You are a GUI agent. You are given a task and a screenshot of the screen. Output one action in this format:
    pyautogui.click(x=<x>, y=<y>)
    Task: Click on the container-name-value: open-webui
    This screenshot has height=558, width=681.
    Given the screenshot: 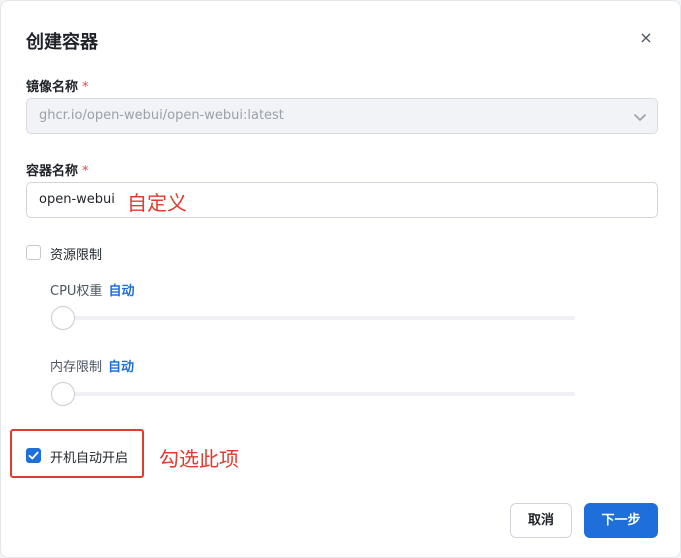 What is the action you would take?
    pyautogui.click(x=77, y=199)
    